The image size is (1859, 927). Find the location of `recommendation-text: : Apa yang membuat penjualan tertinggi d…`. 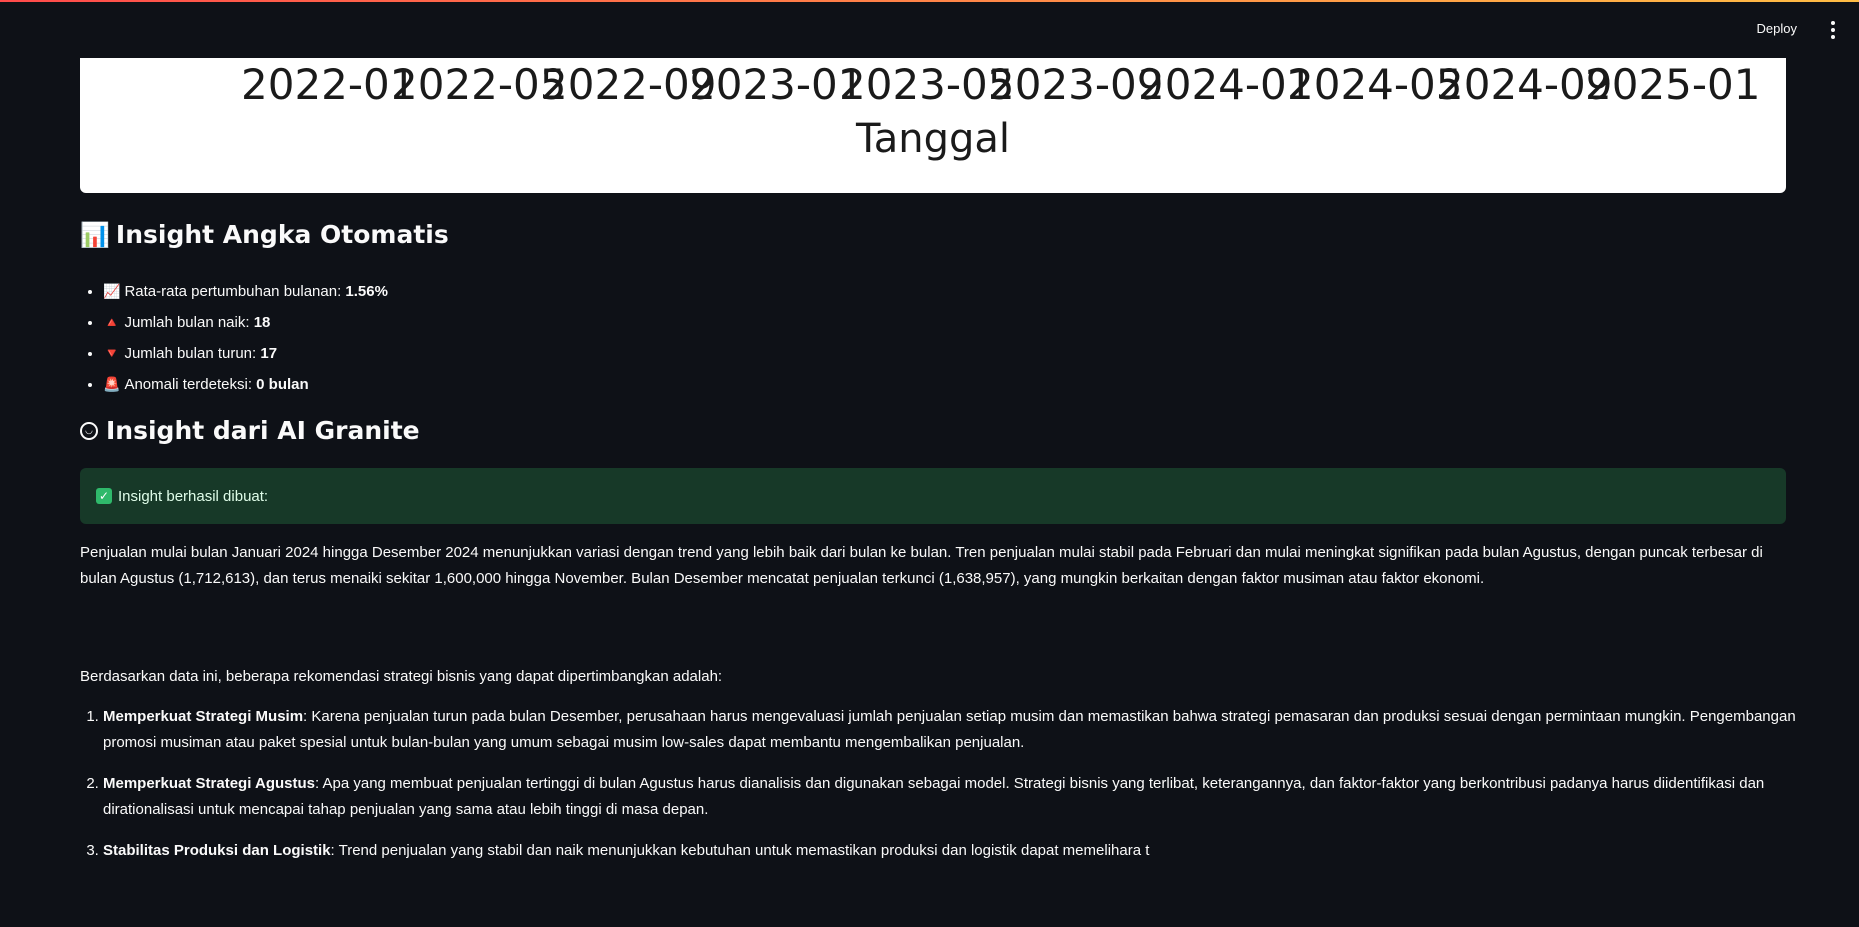

recommendation-text: : Apa yang membuat penjualan tertinggi d… is located at coordinates (934, 796).